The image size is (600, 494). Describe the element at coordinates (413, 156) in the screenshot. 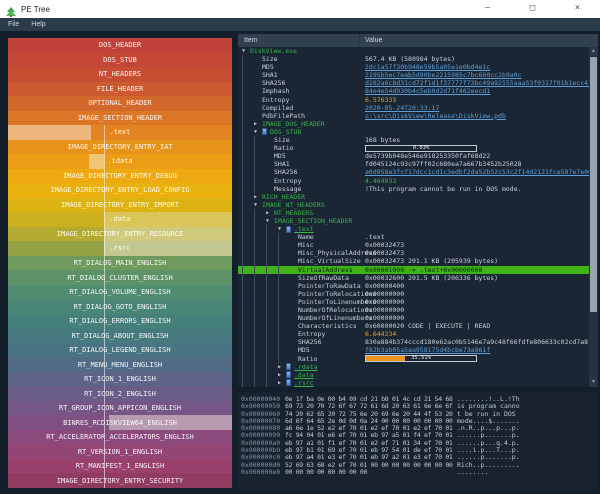

I see `tree-row-md5: MD5 de5739b048e546e918253350faf68d22` at that location.